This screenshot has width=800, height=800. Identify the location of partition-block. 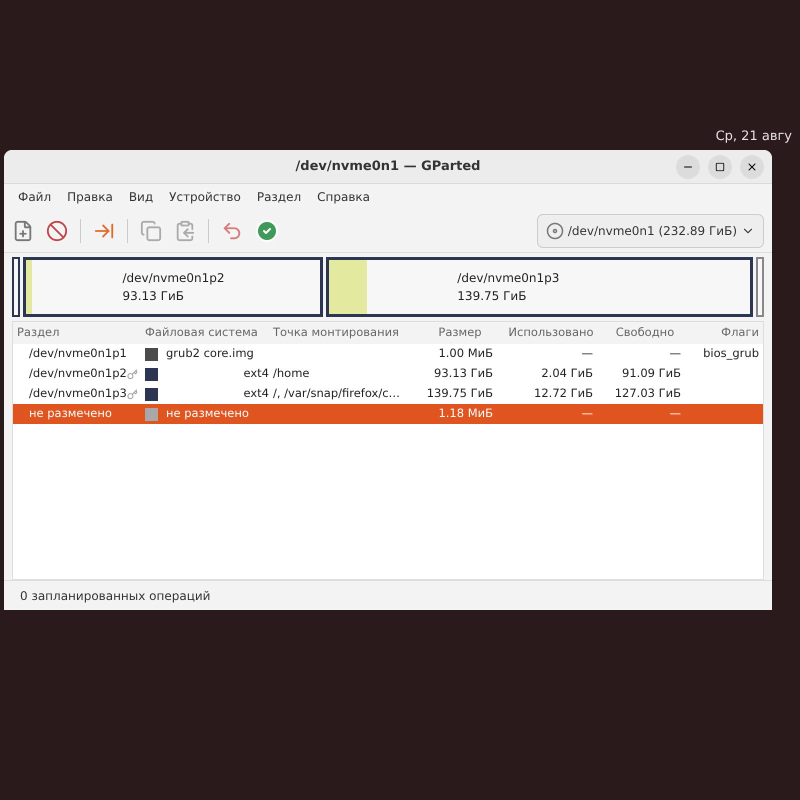
(16, 287).